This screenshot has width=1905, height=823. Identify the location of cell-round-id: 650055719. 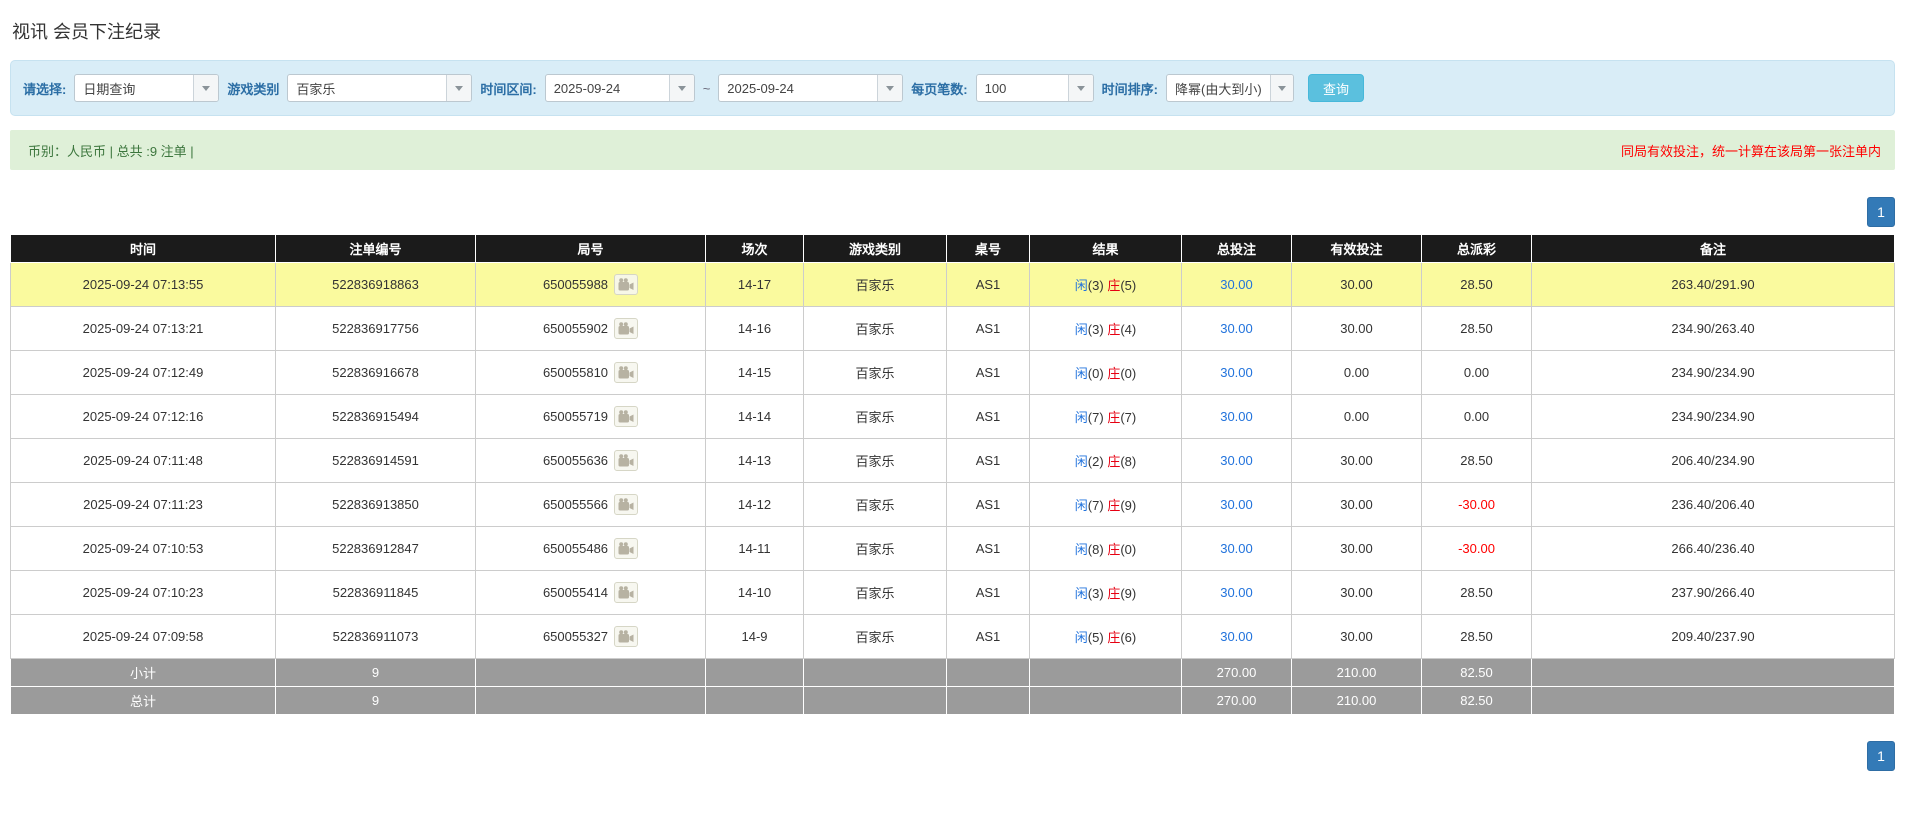
(590, 416).